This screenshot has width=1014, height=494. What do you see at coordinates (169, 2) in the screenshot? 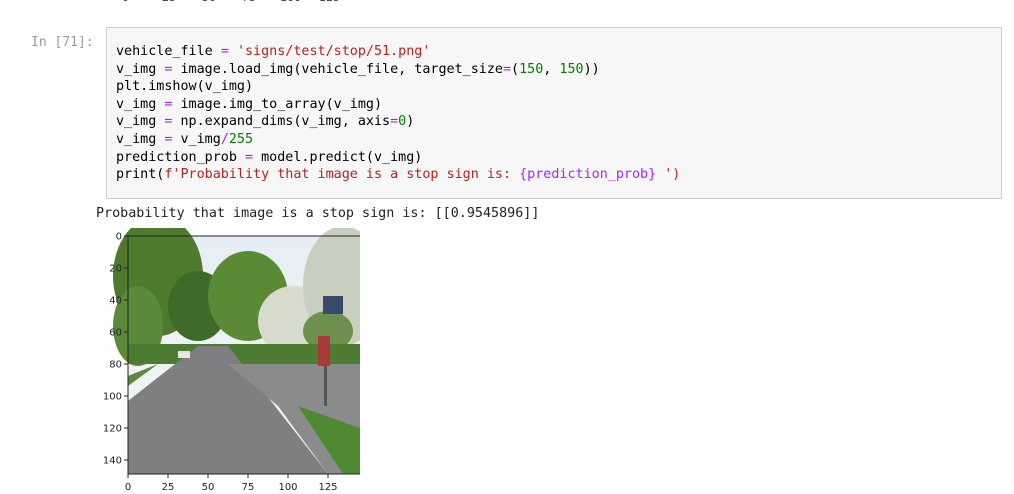
I see `prev-tick: 25` at bounding box center [169, 2].